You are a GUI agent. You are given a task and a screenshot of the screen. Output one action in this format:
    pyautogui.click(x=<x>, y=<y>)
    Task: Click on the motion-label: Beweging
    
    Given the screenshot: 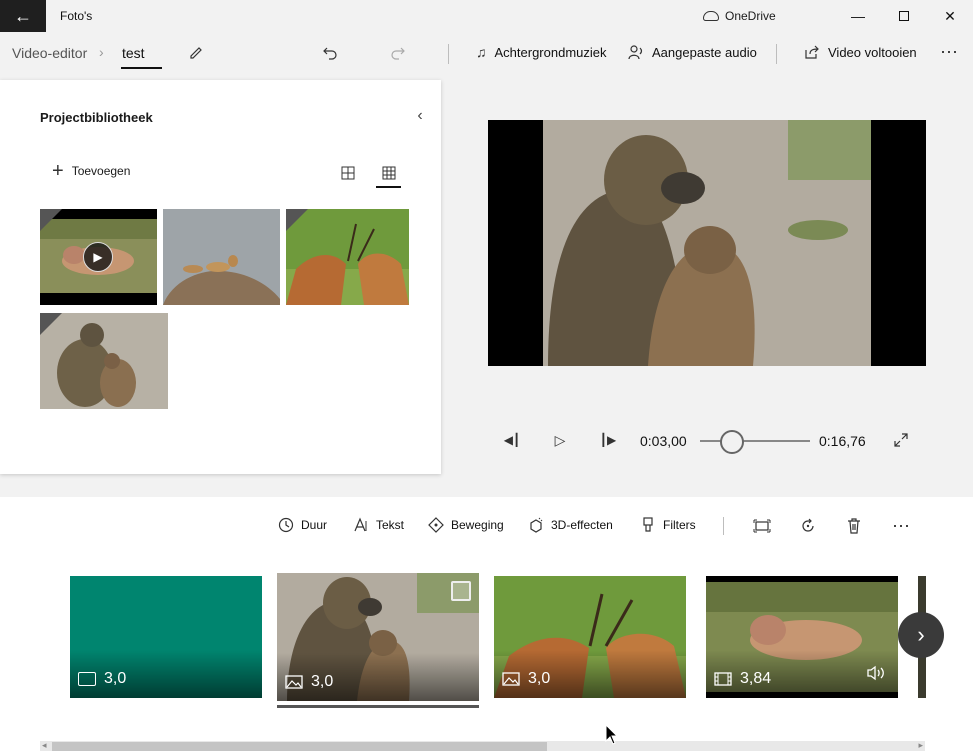 What is the action you would take?
    pyautogui.click(x=477, y=525)
    